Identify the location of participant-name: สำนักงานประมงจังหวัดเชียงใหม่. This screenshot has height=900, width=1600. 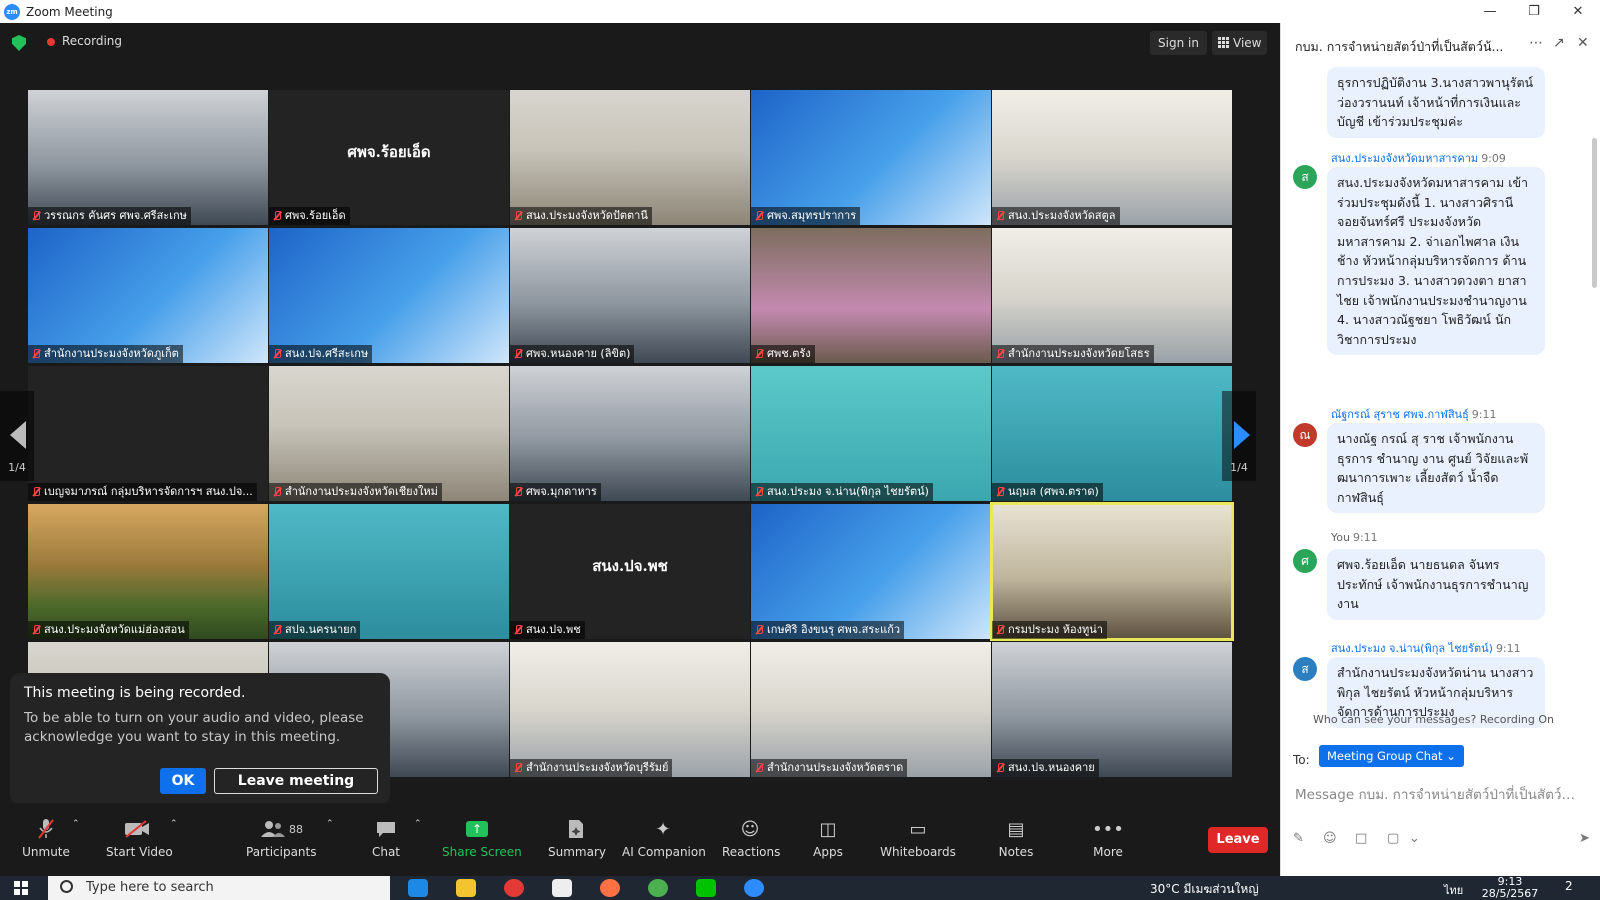
(361, 491).